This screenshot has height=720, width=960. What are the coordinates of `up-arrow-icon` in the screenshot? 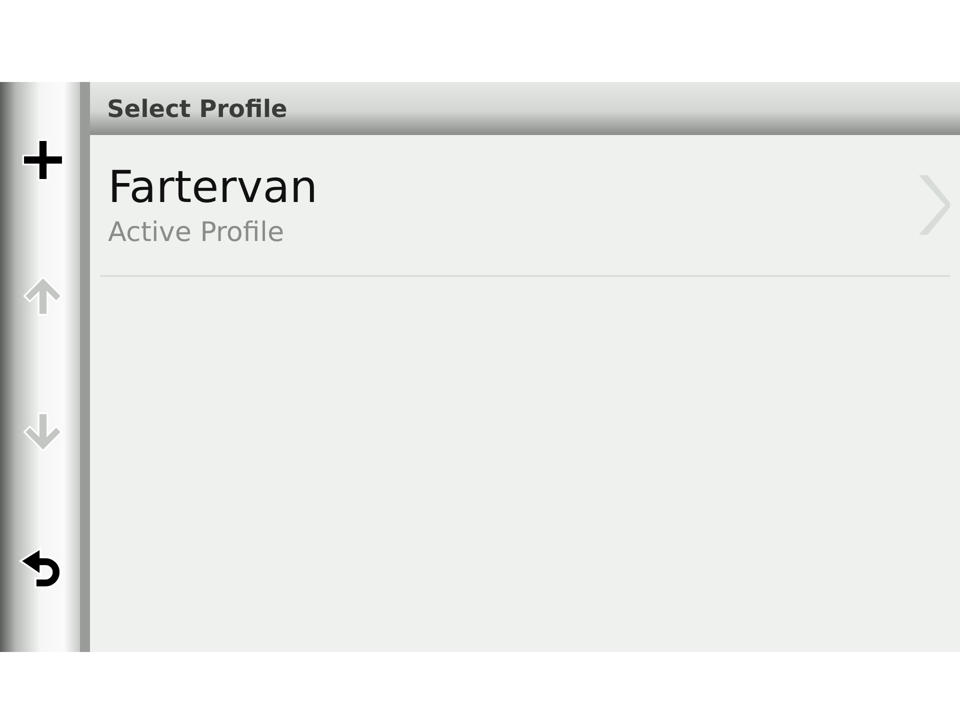 It's located at (43, 296).